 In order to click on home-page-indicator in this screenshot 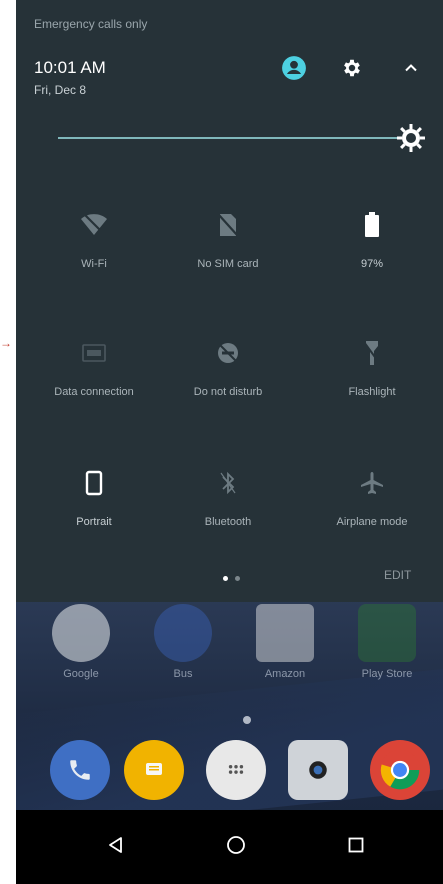, I will do `click(247, 720)`.